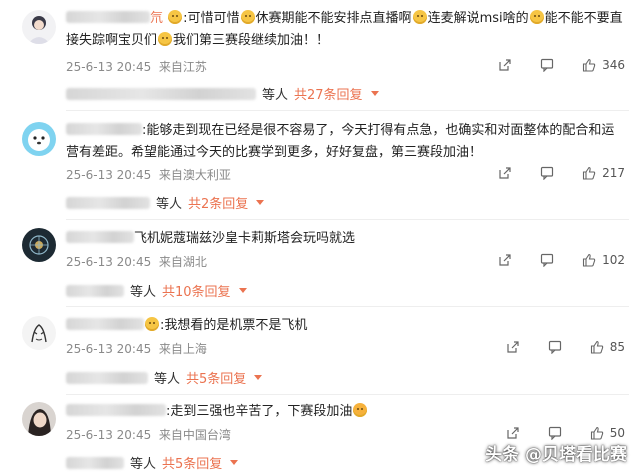  I want to click on view-replies-link: 共2条回复, so click(218, 202).